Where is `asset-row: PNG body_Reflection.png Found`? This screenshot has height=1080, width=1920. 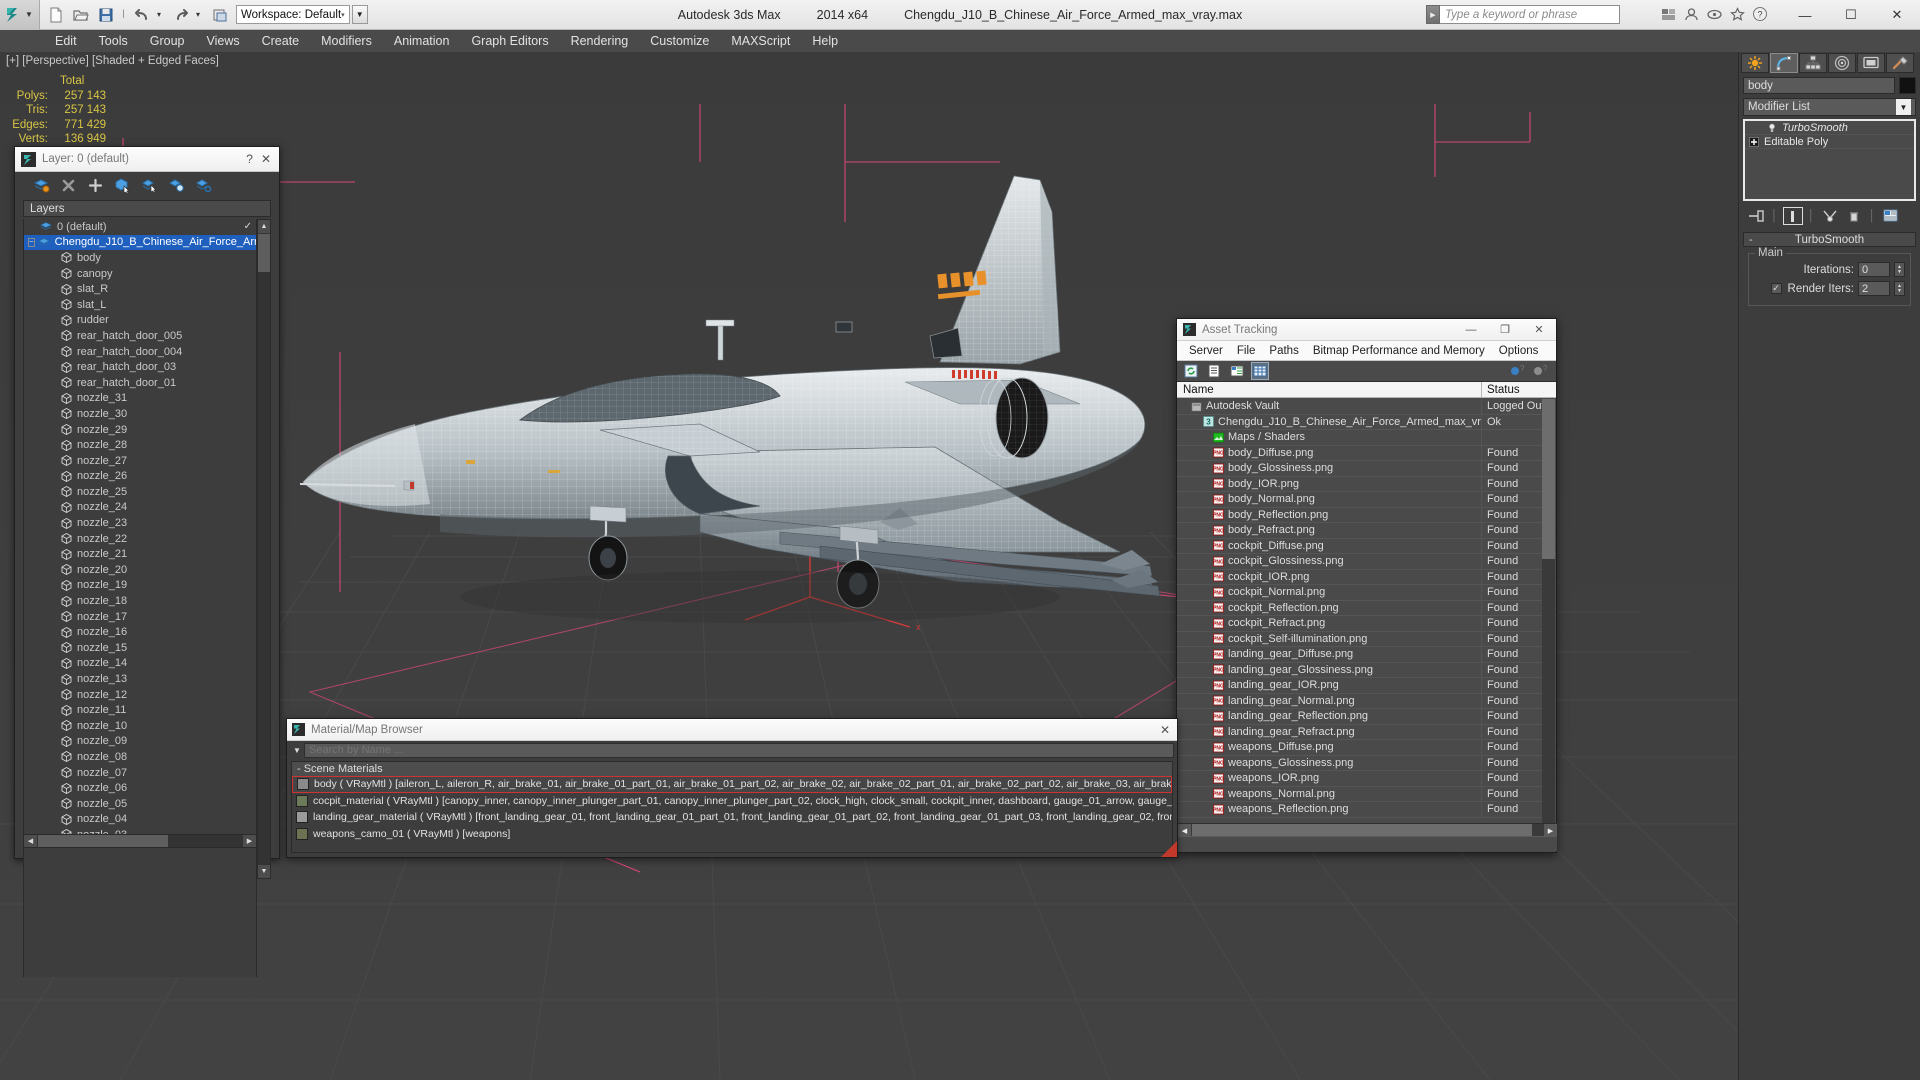
asset-row: PNG body_Reflection.png Found is located at coordinates (1366, 515).